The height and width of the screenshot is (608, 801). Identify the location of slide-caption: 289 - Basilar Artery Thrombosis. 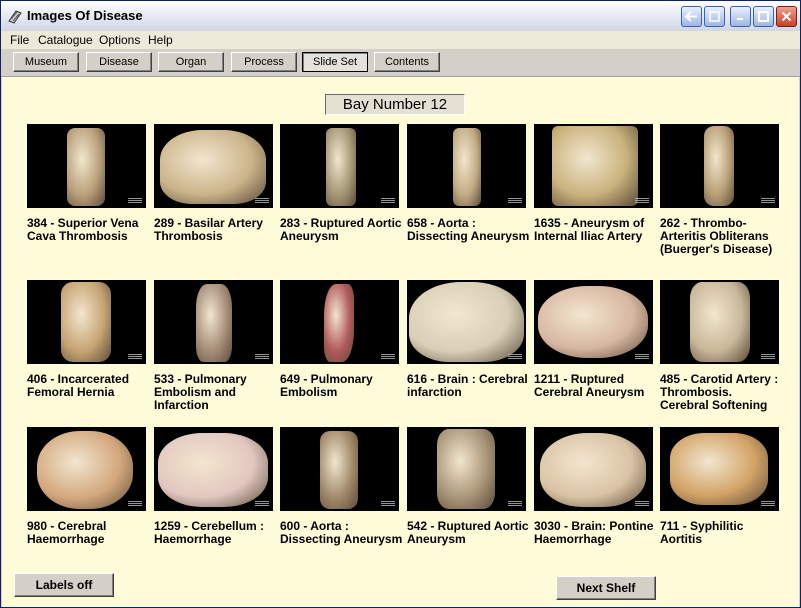
(216, 230).